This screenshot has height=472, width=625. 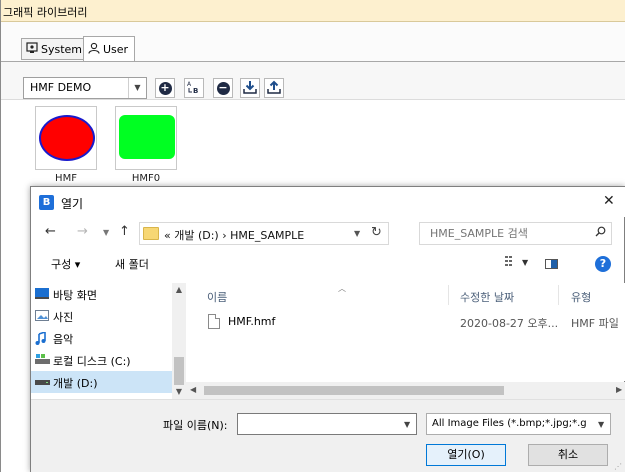 What do you see at coordinates (193, 389) in the screenshot?
I see `scroll-left-icon: ◀` at bounding box center [193, 389].